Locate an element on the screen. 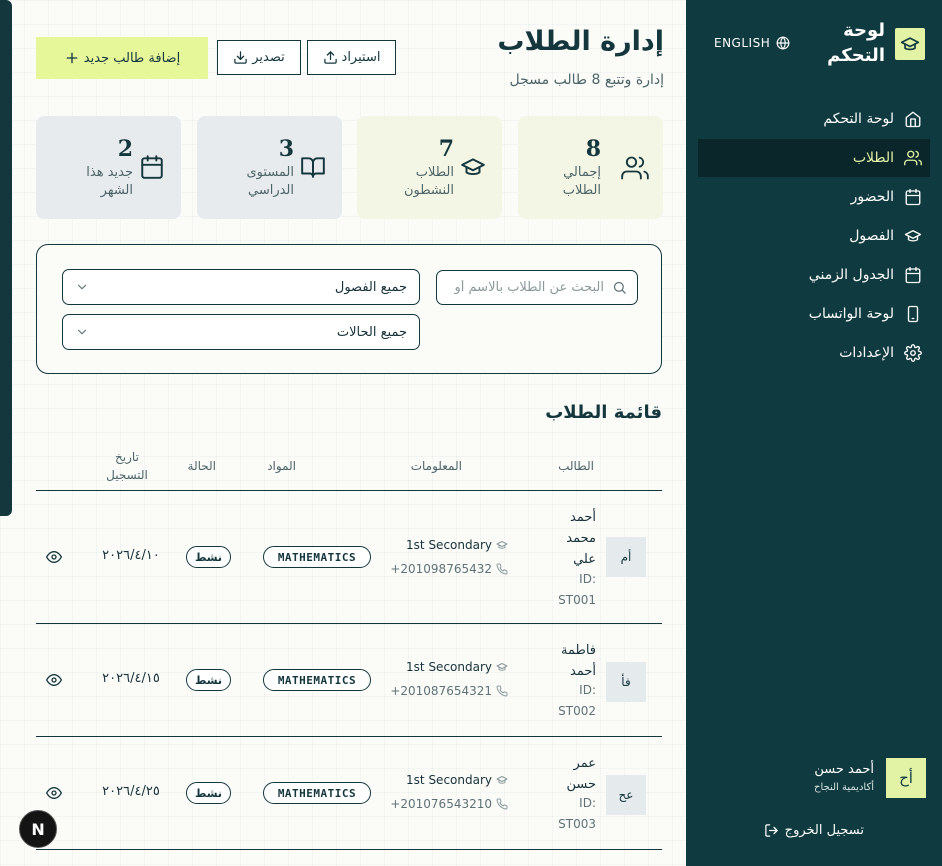 Image resolution: width=942 pixels, height=866 pixels. import-label: استيراد is located at coordinates (361, 57).